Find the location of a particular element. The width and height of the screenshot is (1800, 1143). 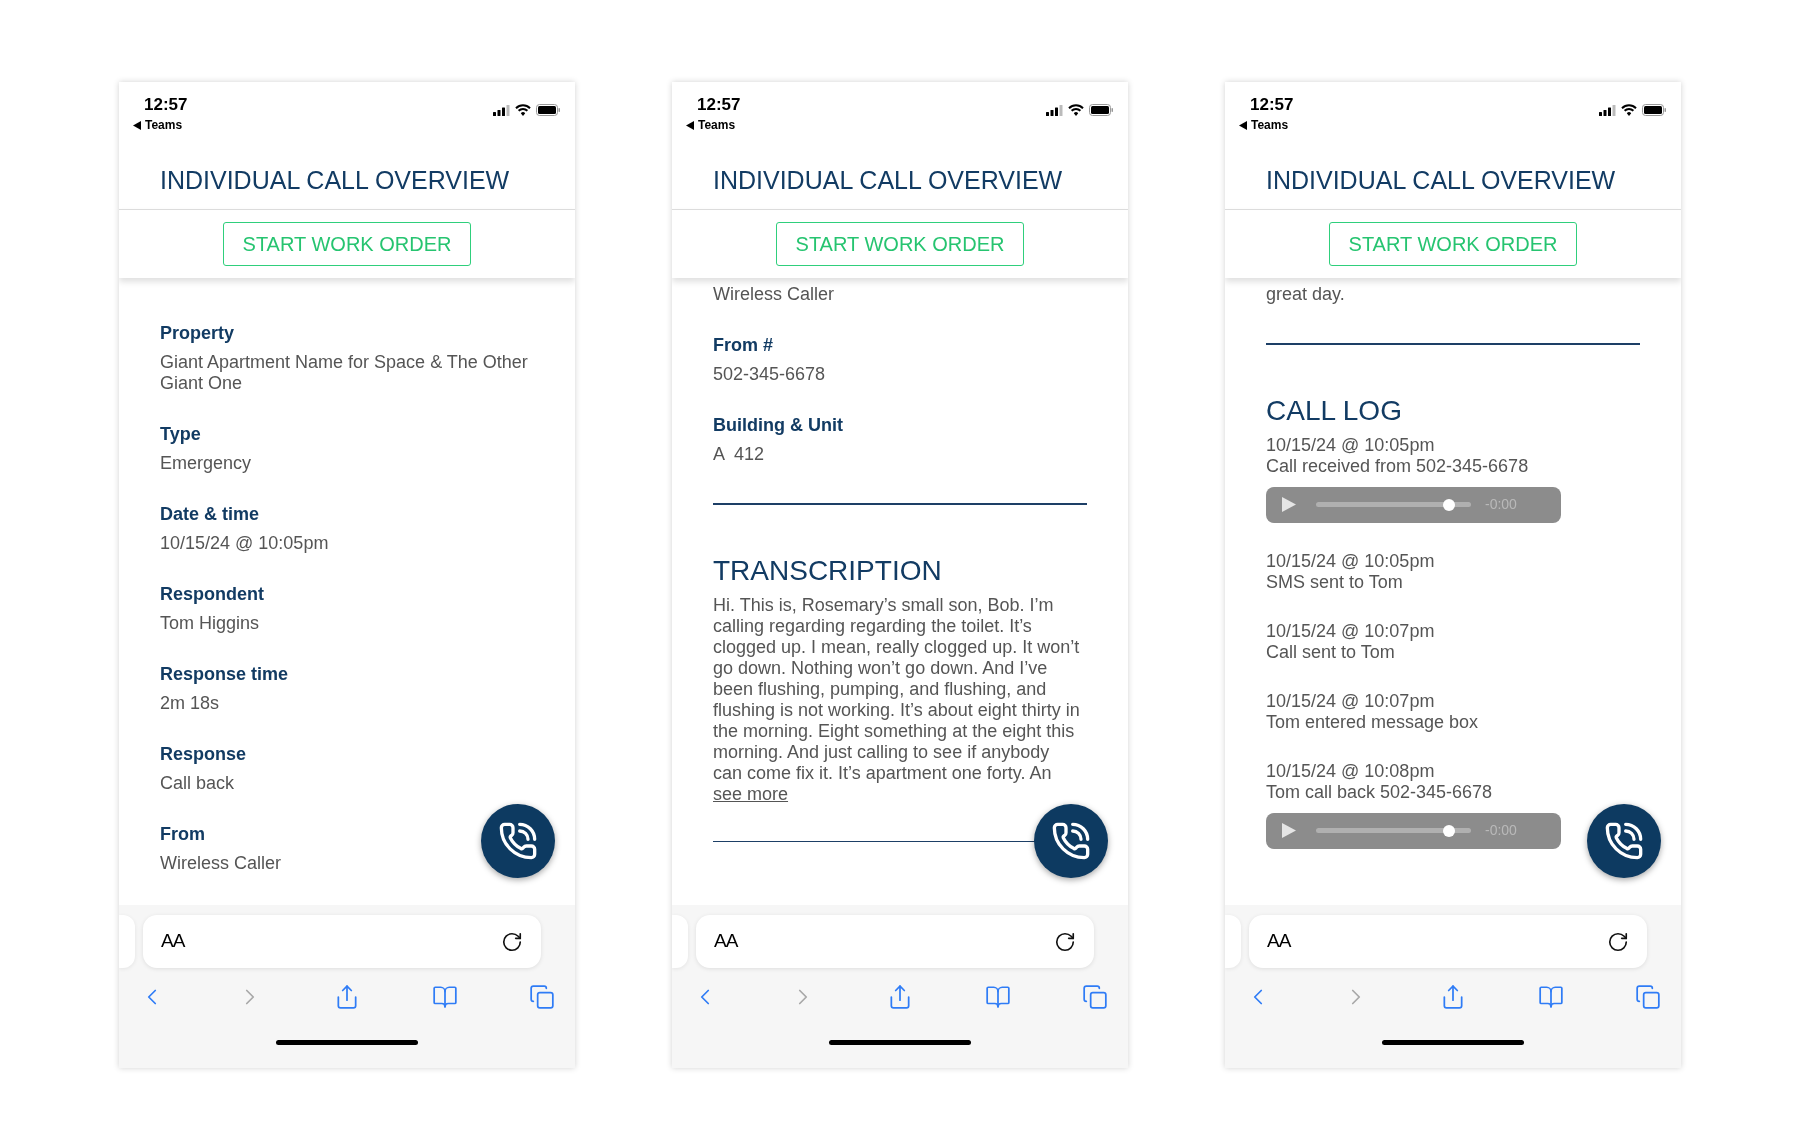

field-value: 10/15/24 @ 10:05pm is located at coordinates (244, 543).